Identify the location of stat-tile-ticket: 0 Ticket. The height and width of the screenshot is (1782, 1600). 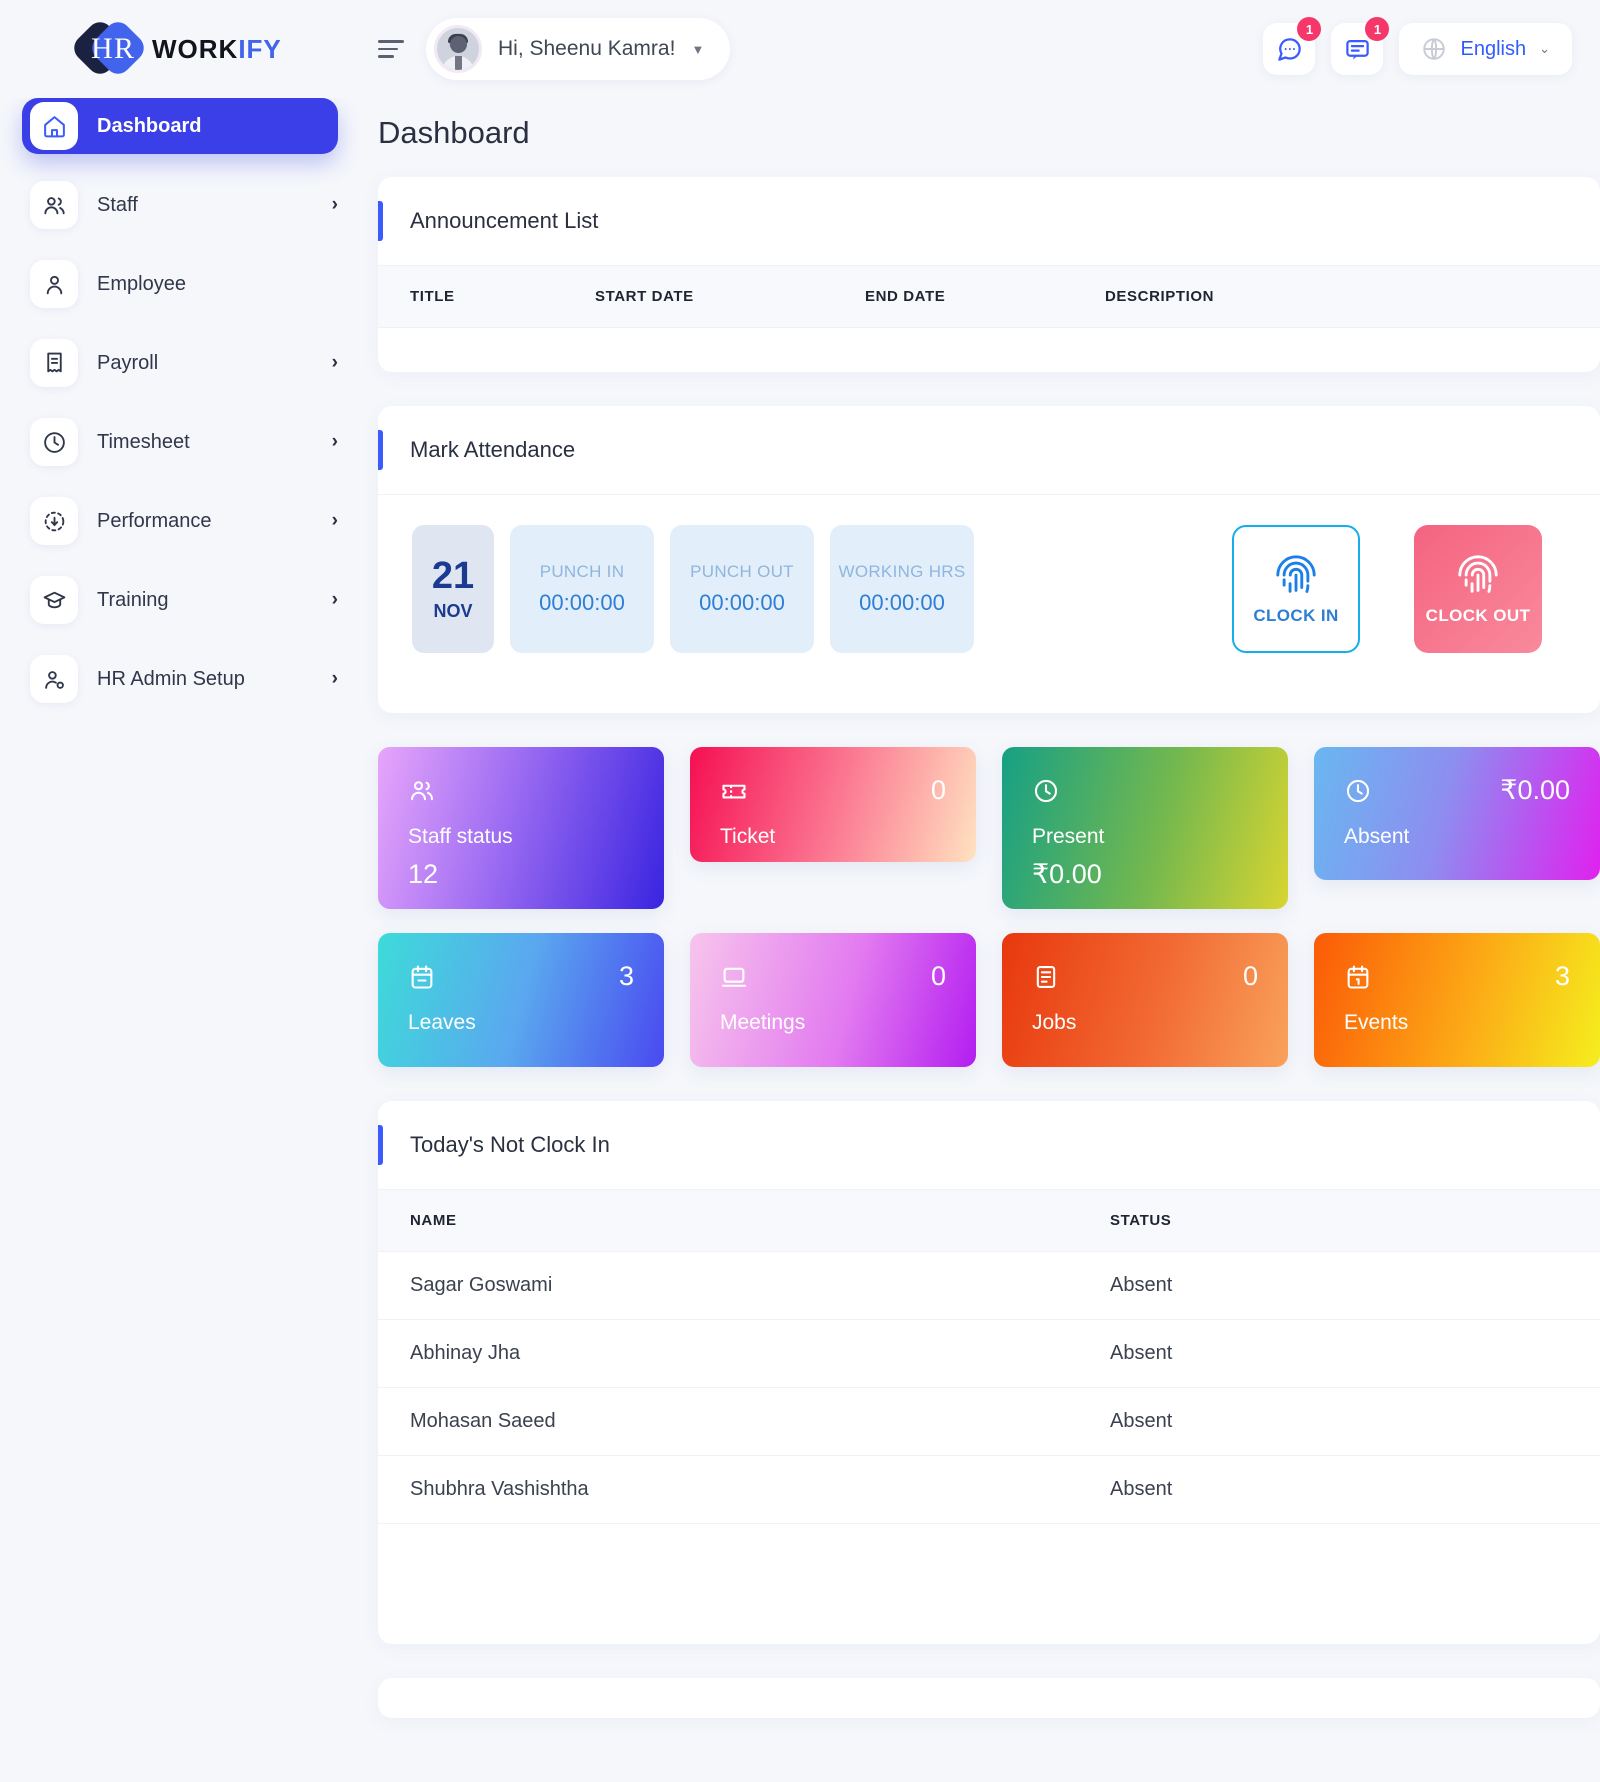
(833, 804).